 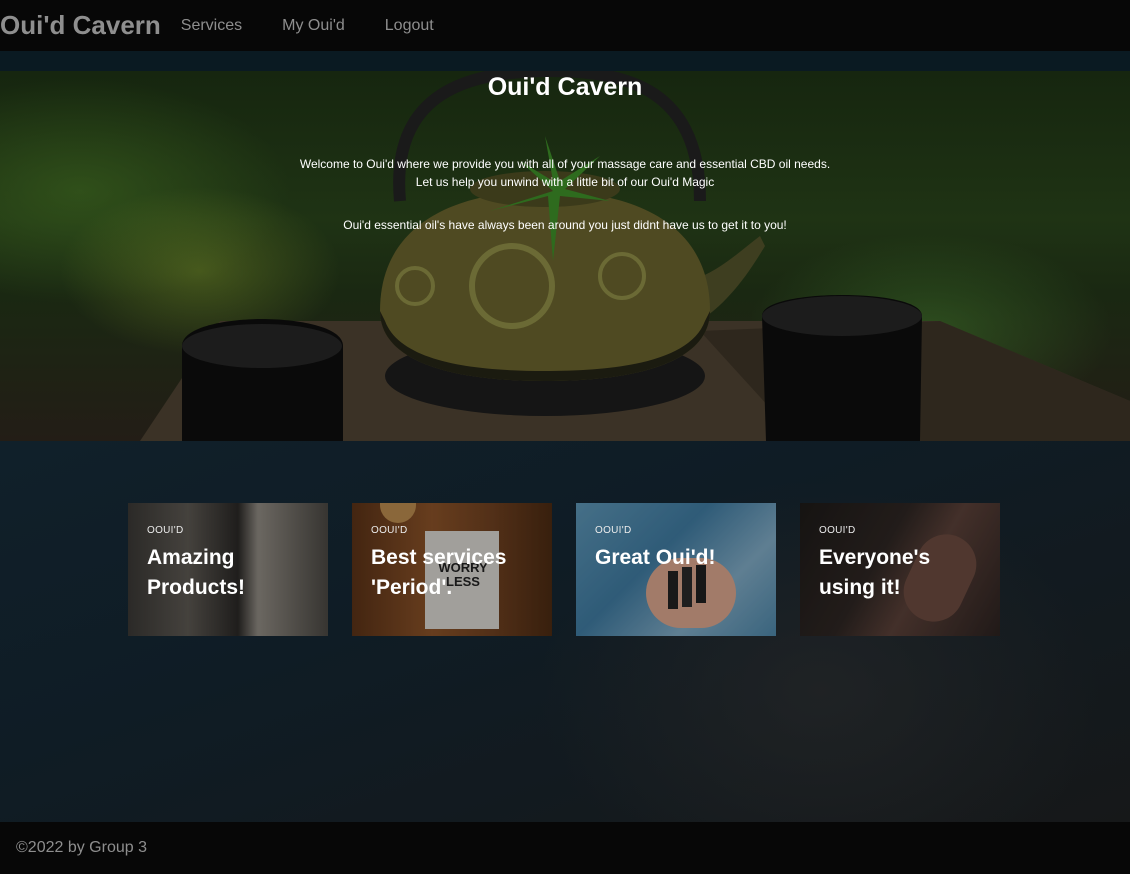 I want to click on card-title: Amazing Products!, so click(x=196, y=572).